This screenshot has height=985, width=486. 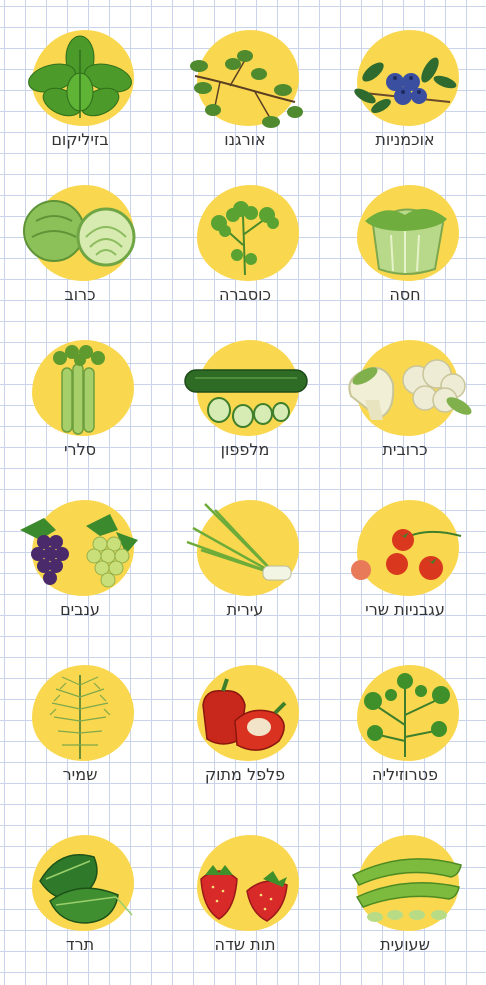 What do you see at coordinates (406, 554) in the screenshot?
I see `cherry-tomatoes-icon` at bounding box center [406, 554].